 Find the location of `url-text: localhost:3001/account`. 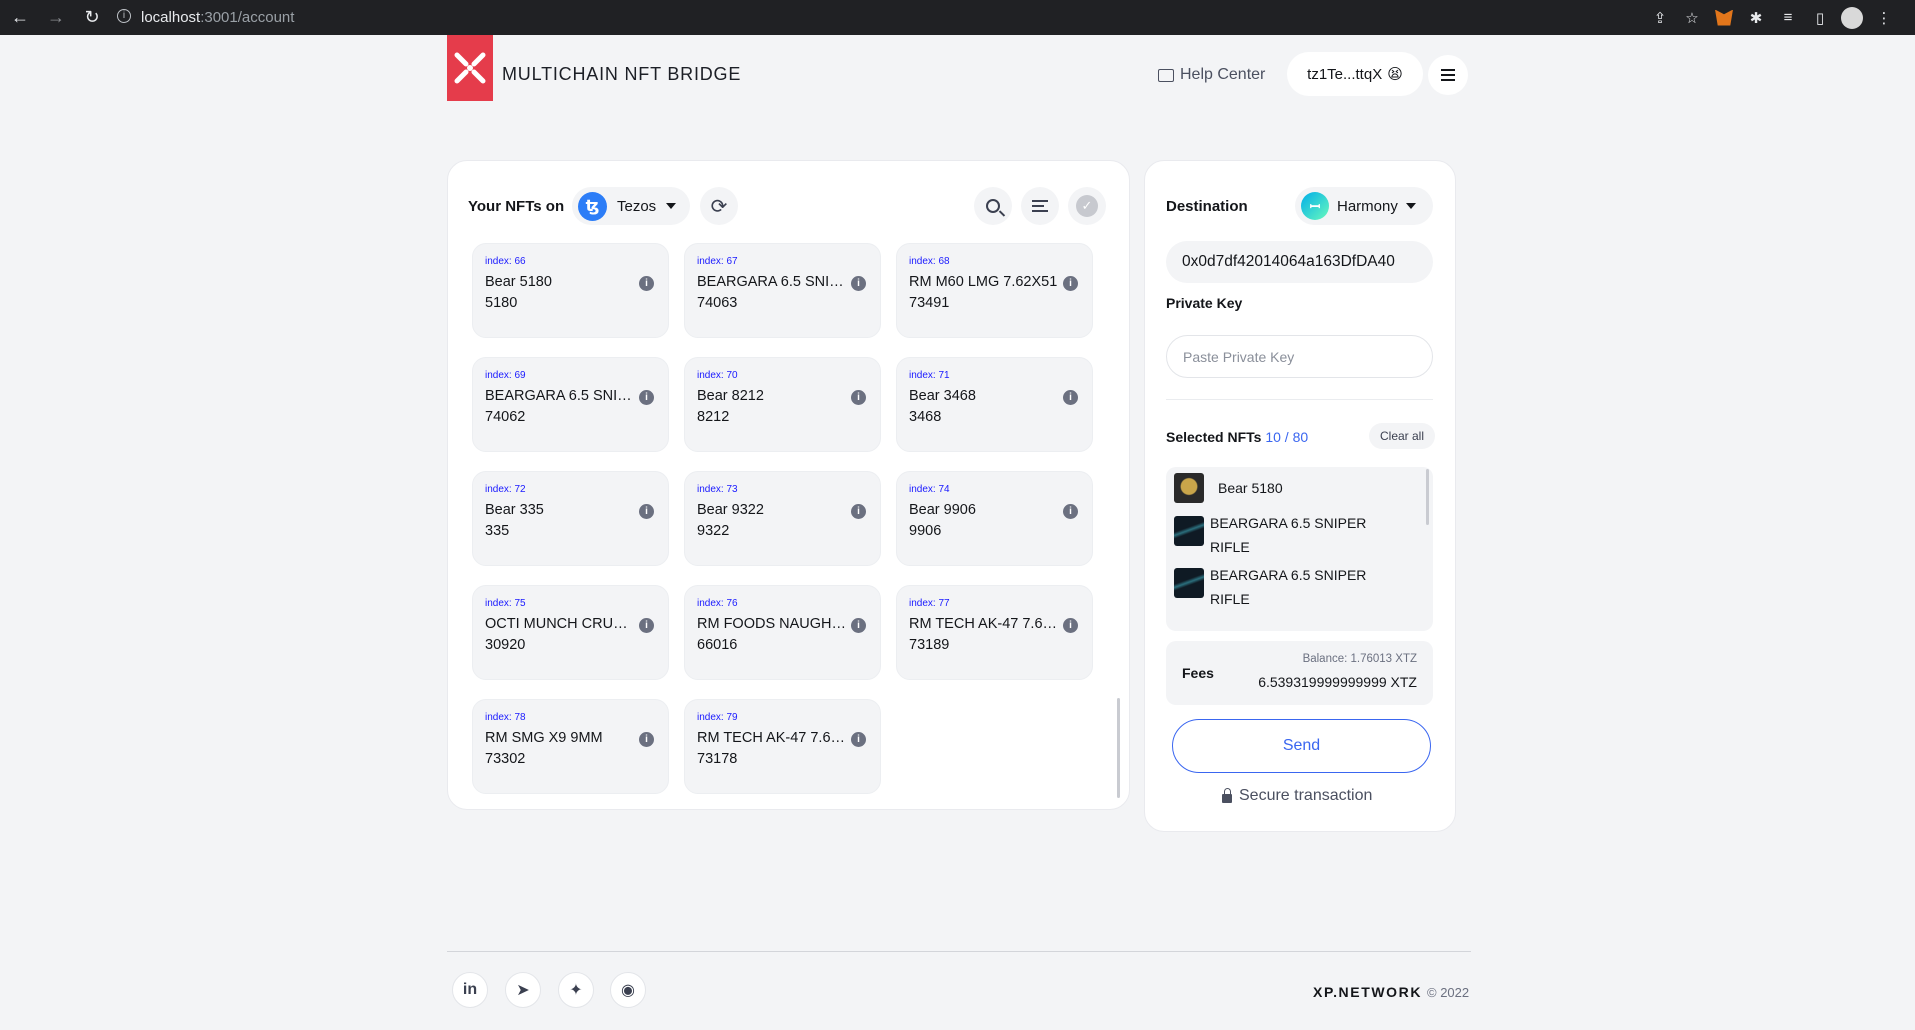

url-text: localhost:3001/account is located at coordinates (218, 17).